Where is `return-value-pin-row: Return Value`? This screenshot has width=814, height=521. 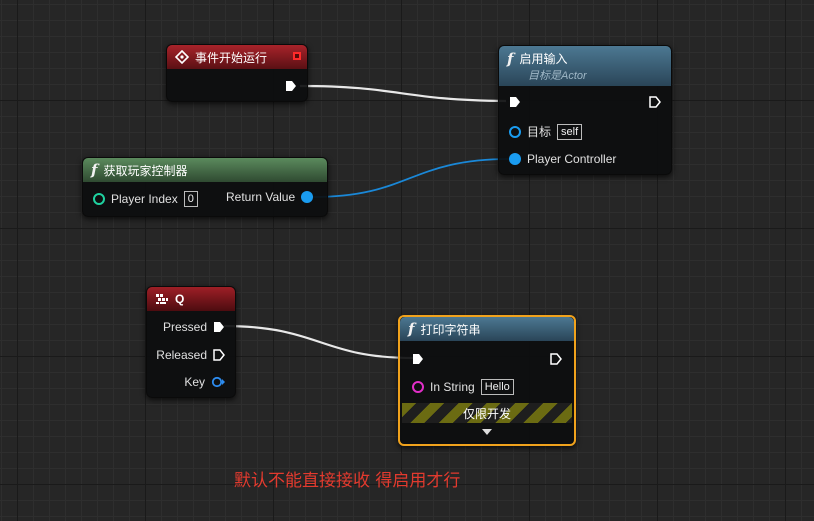
return-value-pin-row: Return Value is located at coordinates (270, 197).